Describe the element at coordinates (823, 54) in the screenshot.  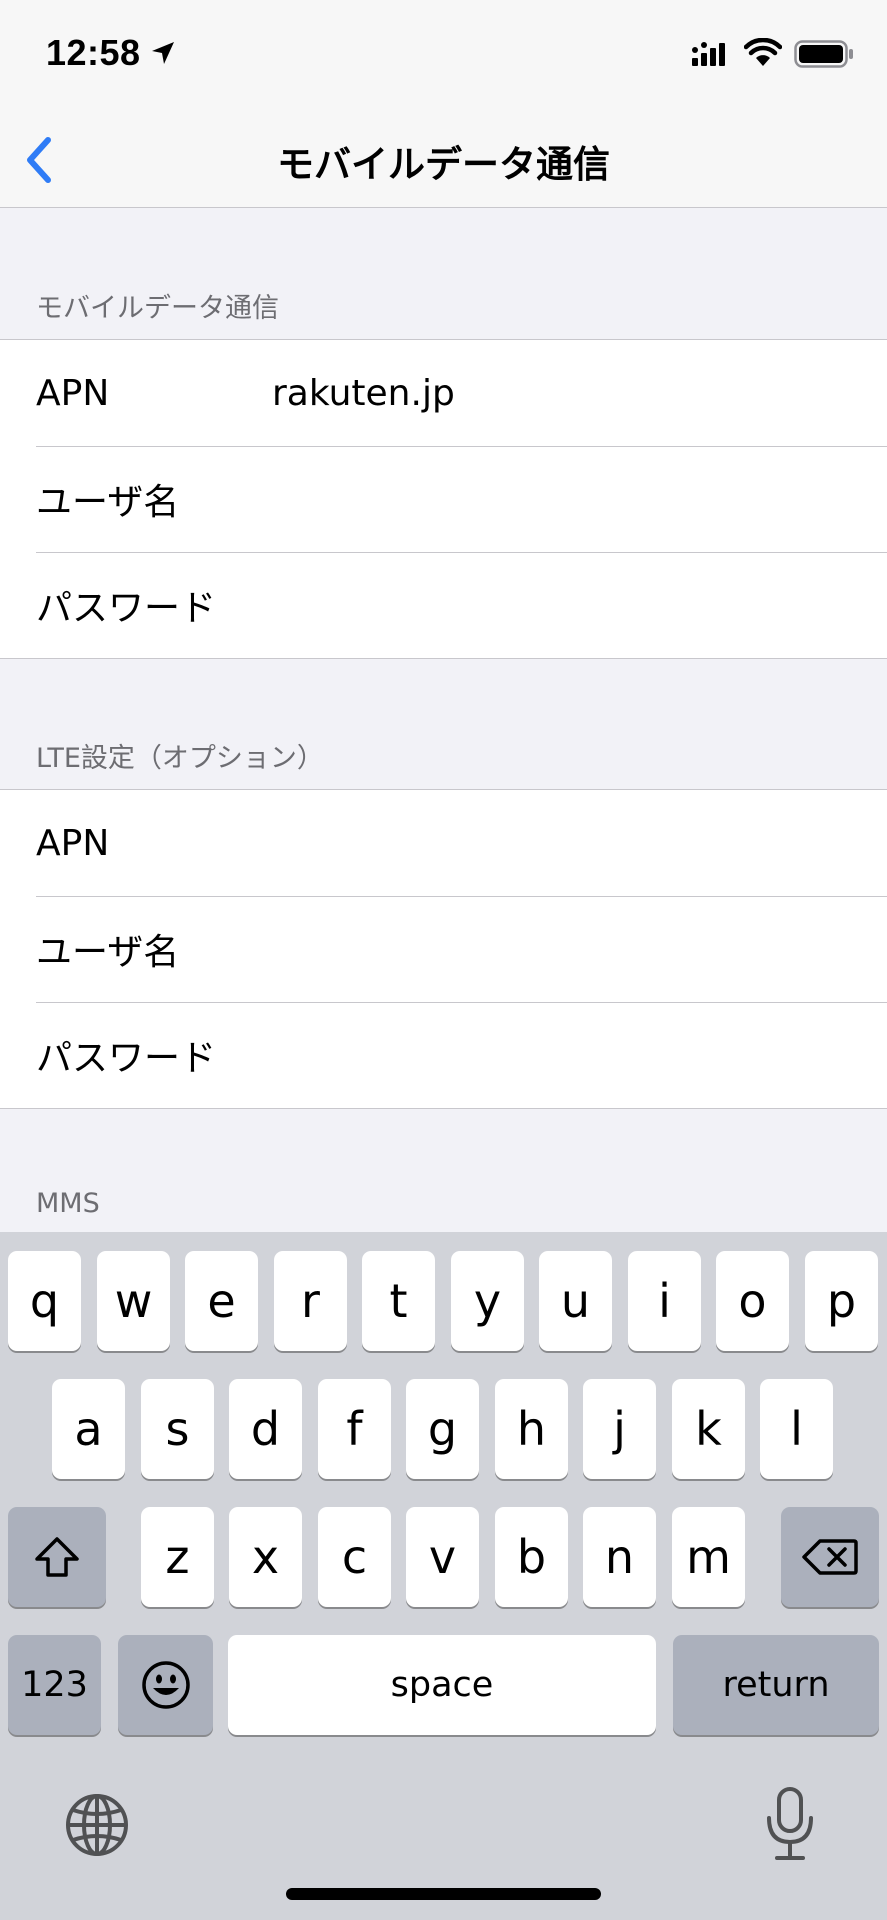
I see `battery-icon` at that location.